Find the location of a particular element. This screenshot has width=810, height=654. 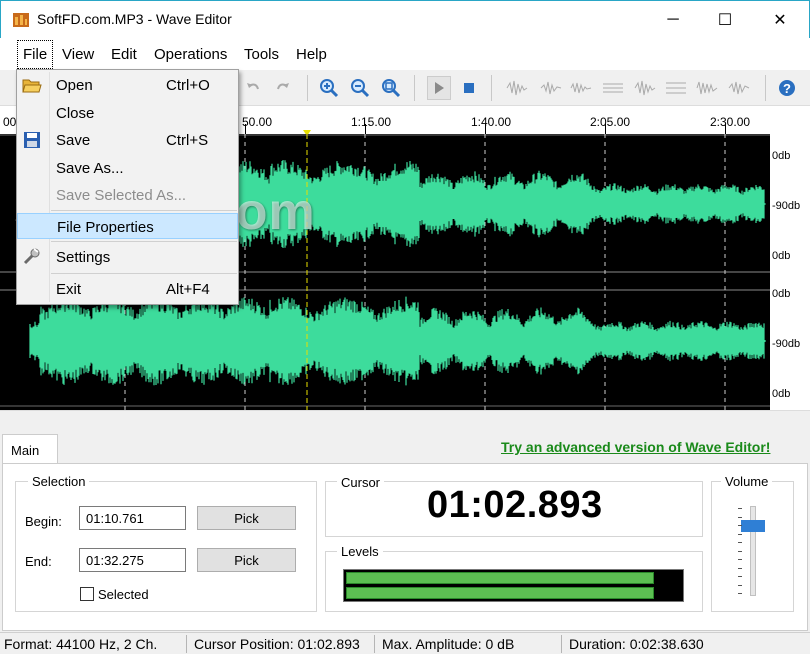

menu-item-exit: Exit Alt+F4 is located at coordinates (127, 289).